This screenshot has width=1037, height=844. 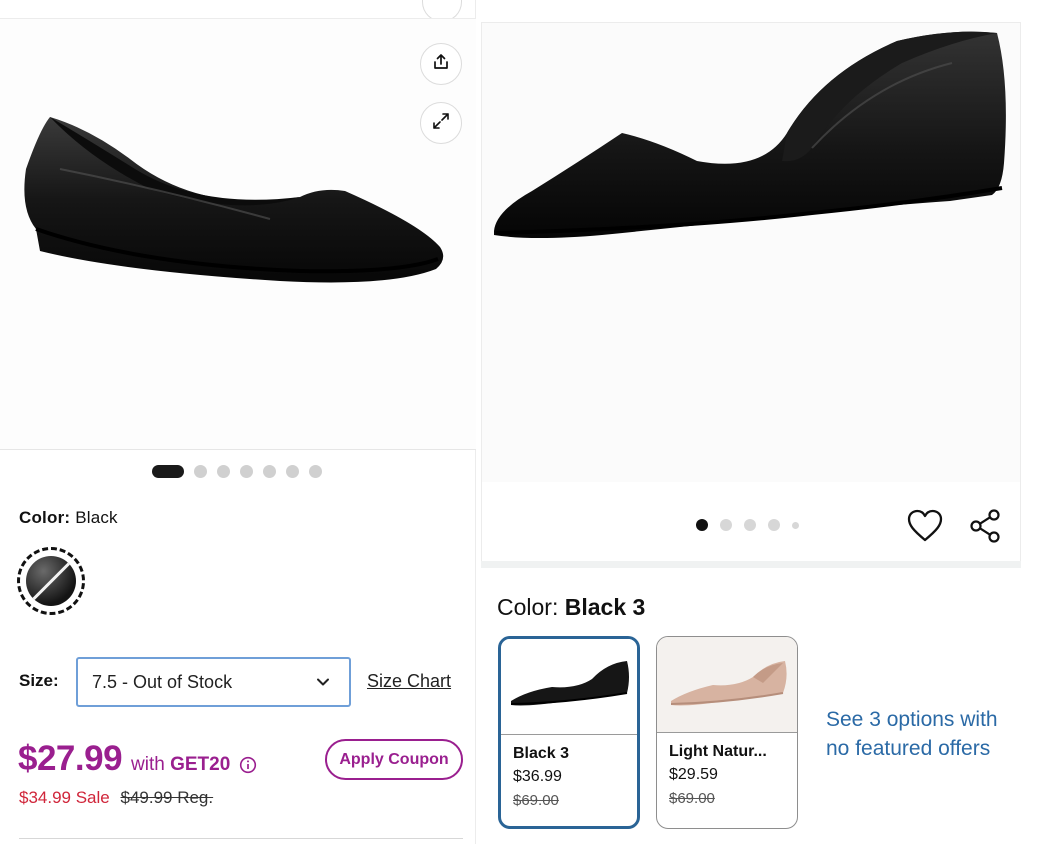 I want to click on regular-price: $49.99 Reg., so click(x=167, y=797).